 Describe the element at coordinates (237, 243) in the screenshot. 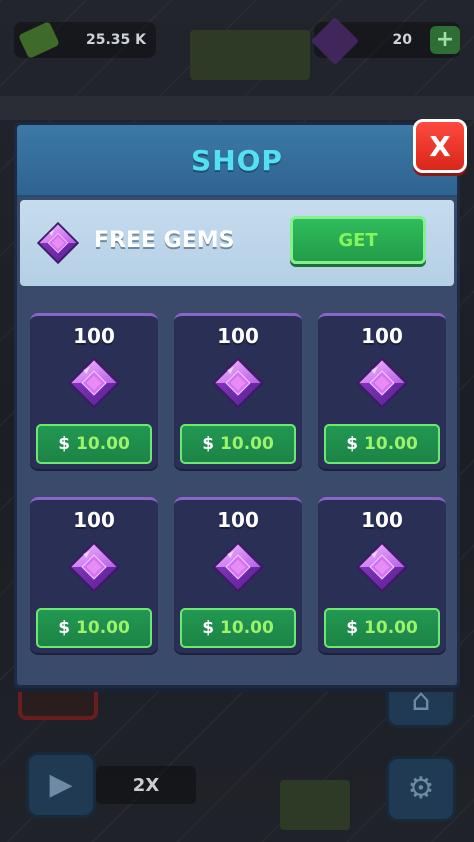

I see `free-gems-banner: FREE GEMS GET` at that location.